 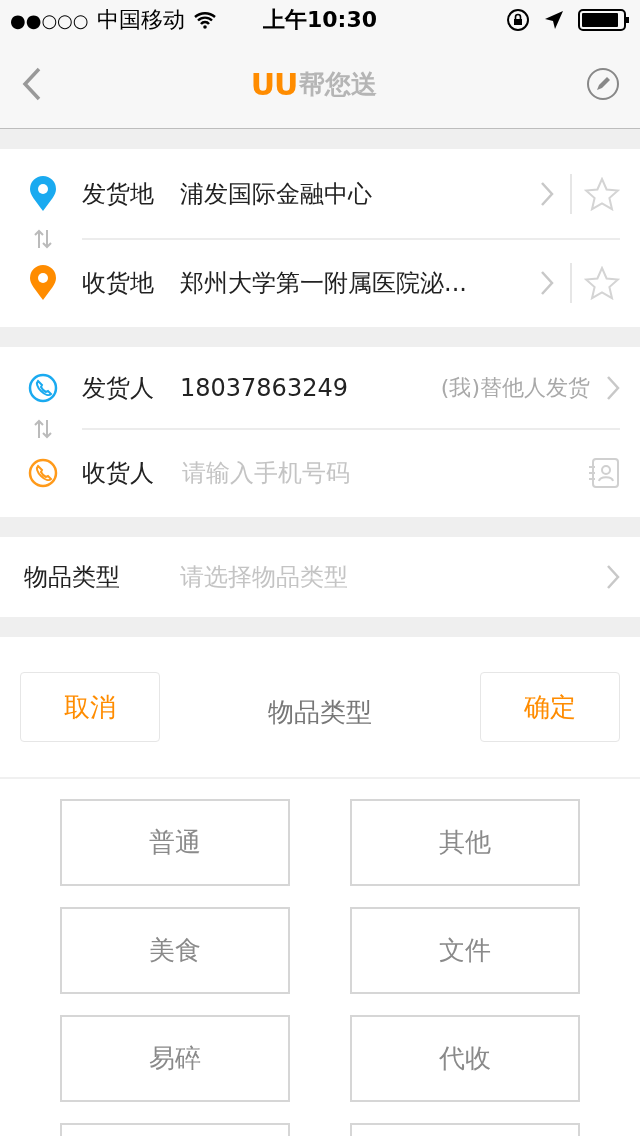 What do you see at coordinates (175, 842) in the screenshot?
I see `item-type-option: 普通` at bounding box center [175, 842].